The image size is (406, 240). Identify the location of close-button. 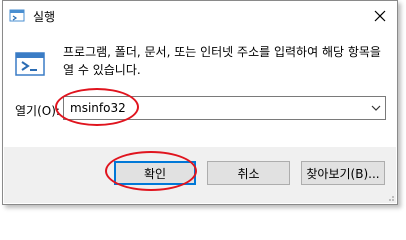
(380, 16).